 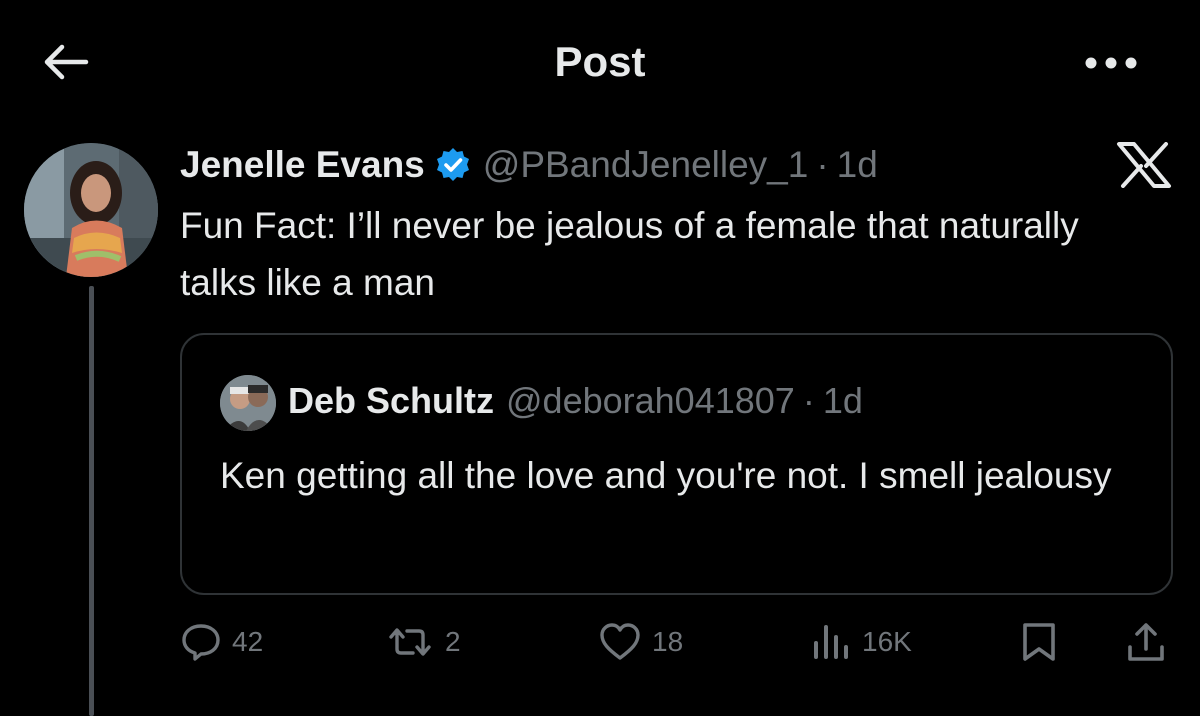 What do you see at coordinates (887, 641) in the screenshot?
I see `view-count: 16K` at bounding box center [887, 641].